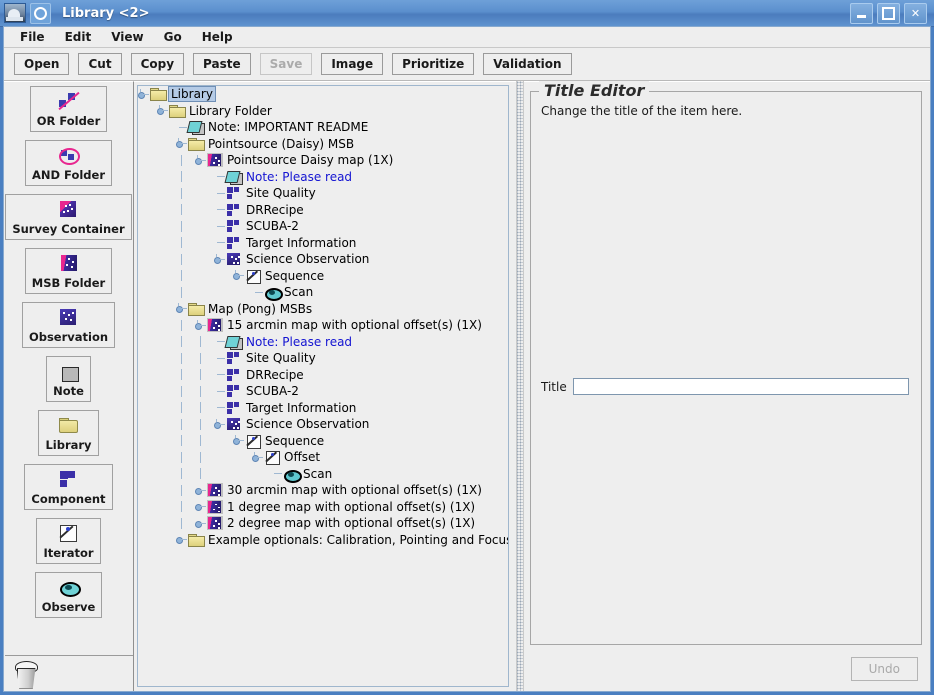 This screenshot has width=934, height=695. Describe the element at coordinates (68, 595) in the screenshot. I see `palette-button-observe: Observe` at that location.